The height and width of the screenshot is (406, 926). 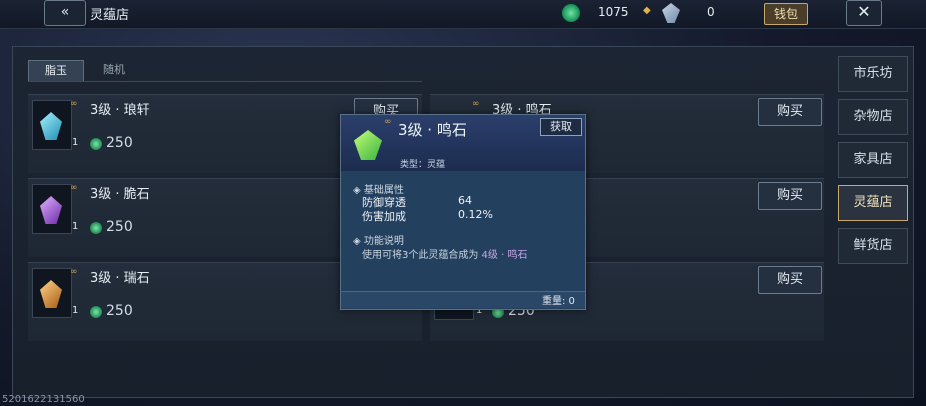 What do you see at coordinates (445, 255) in the screenshot?
I see `func-description: 使用可将3个此灵蕴合成为 4级 · 鸣石` at bounding box center [445, 255].